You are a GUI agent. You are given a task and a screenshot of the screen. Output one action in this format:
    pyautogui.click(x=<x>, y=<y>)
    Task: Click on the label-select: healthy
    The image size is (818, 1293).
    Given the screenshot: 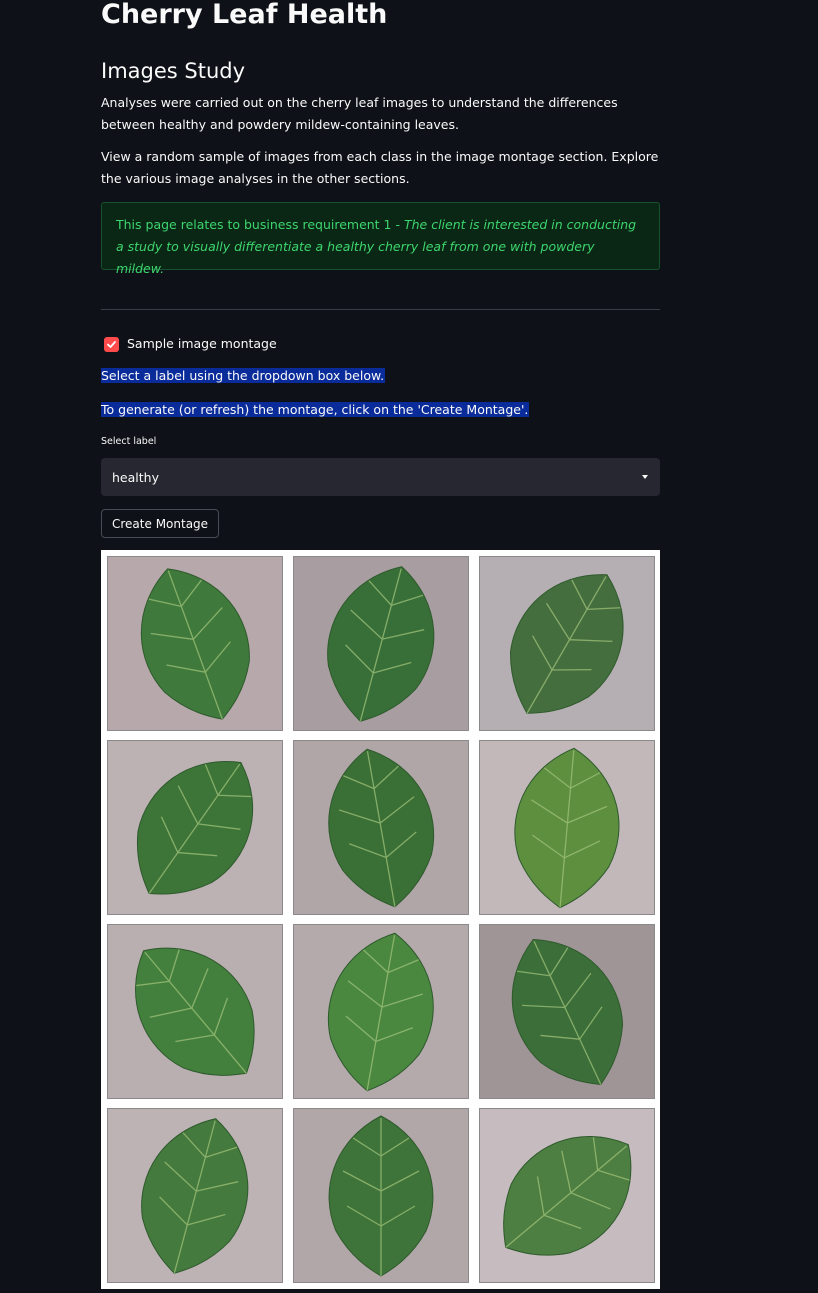 What is the action you would take?
    pyautogui.click(x=380, y=477)
    